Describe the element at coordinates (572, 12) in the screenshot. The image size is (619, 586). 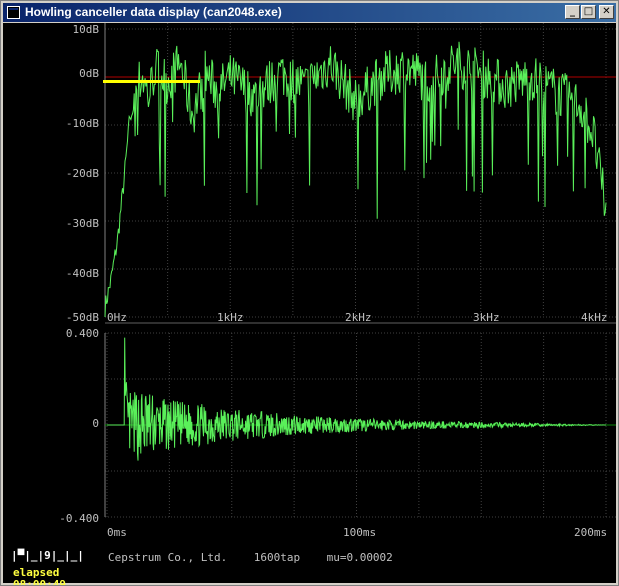
I see `minimize-button: _` at that location.